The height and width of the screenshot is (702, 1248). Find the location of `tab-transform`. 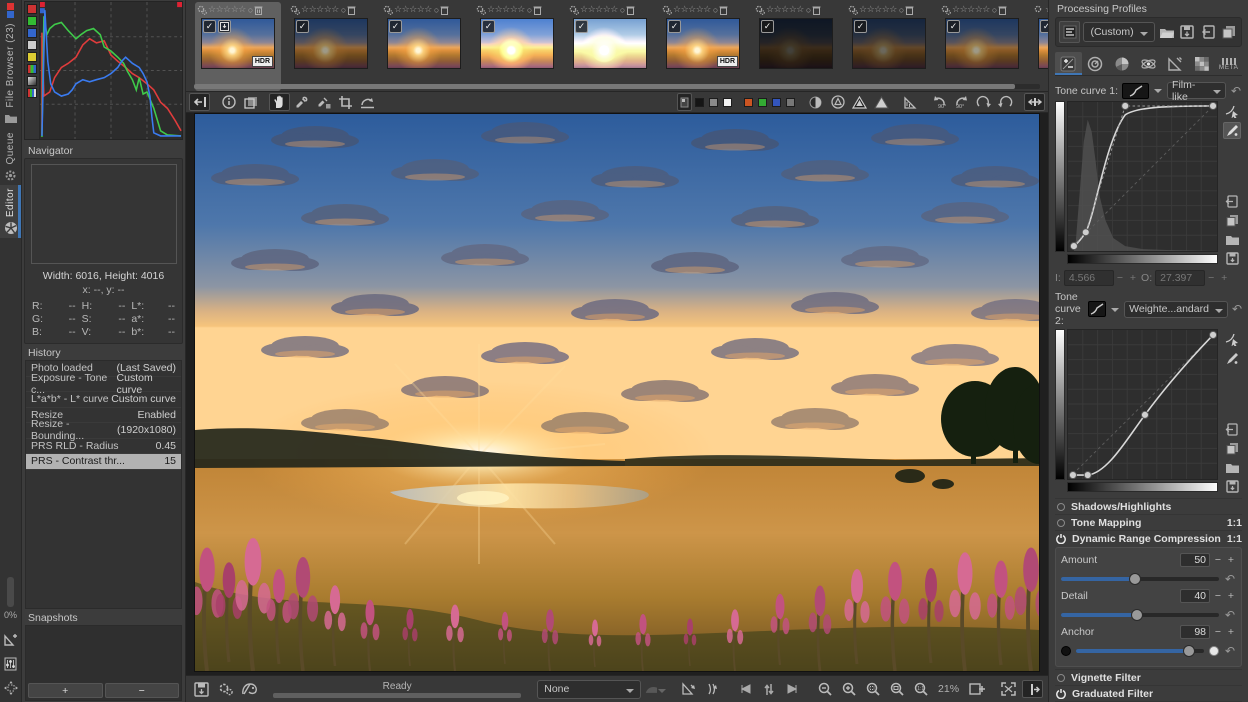

tab-transform is located at coordinates (1175, 63).